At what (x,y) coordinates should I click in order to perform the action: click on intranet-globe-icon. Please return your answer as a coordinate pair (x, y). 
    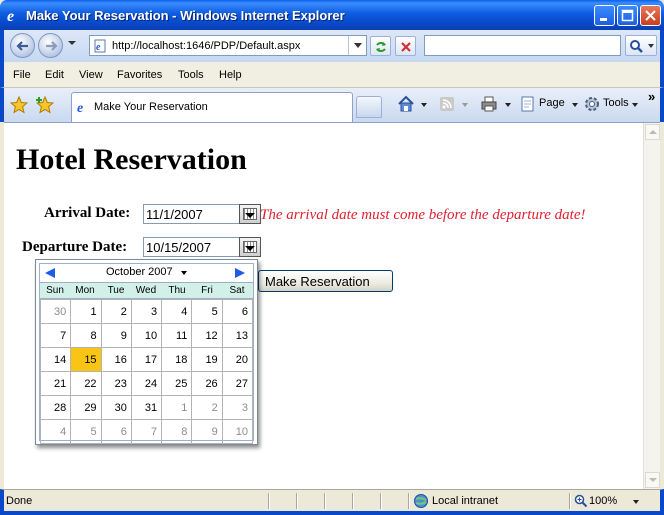
    Looking at the image, I should click on (421, 501).